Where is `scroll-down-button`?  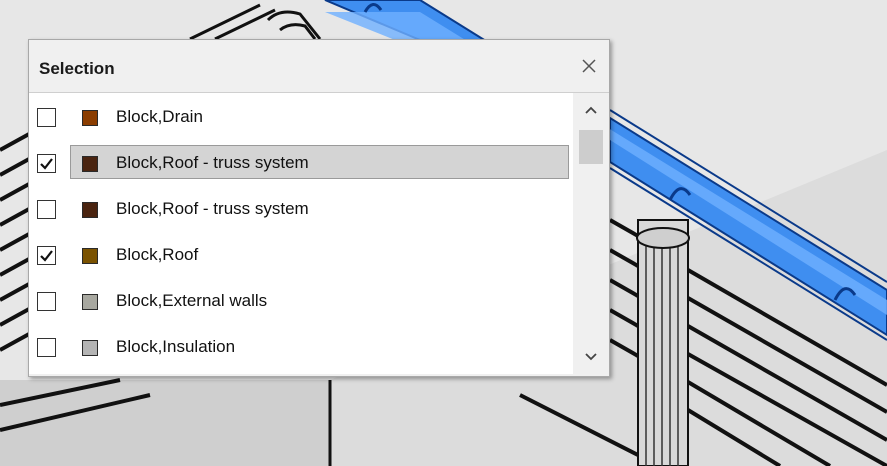 scroll-down-button is located at coordinates (591, 357).